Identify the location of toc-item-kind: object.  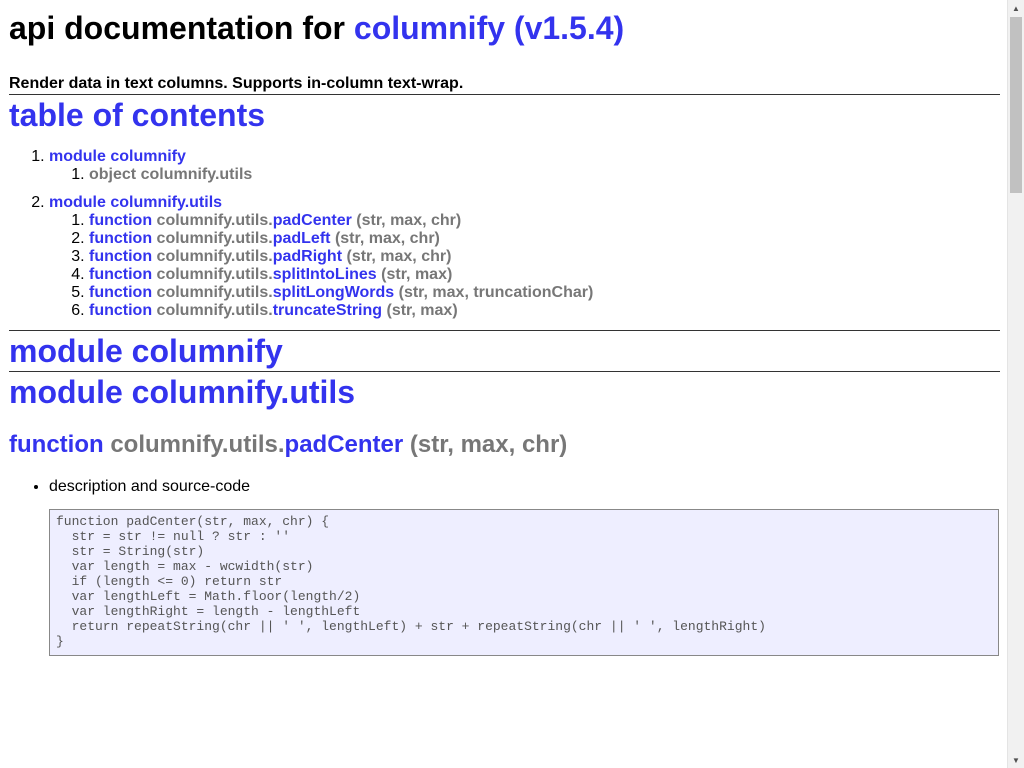
(113, 174).